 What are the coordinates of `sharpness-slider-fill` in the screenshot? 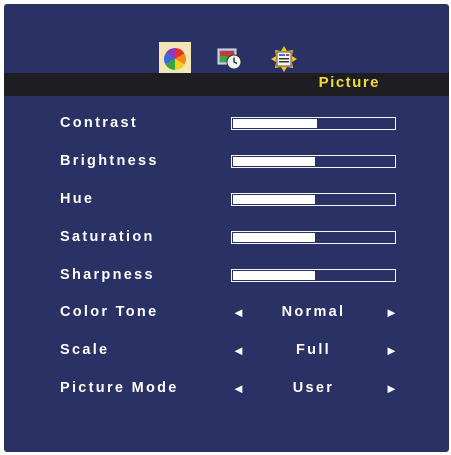 It's located at (274, 275).